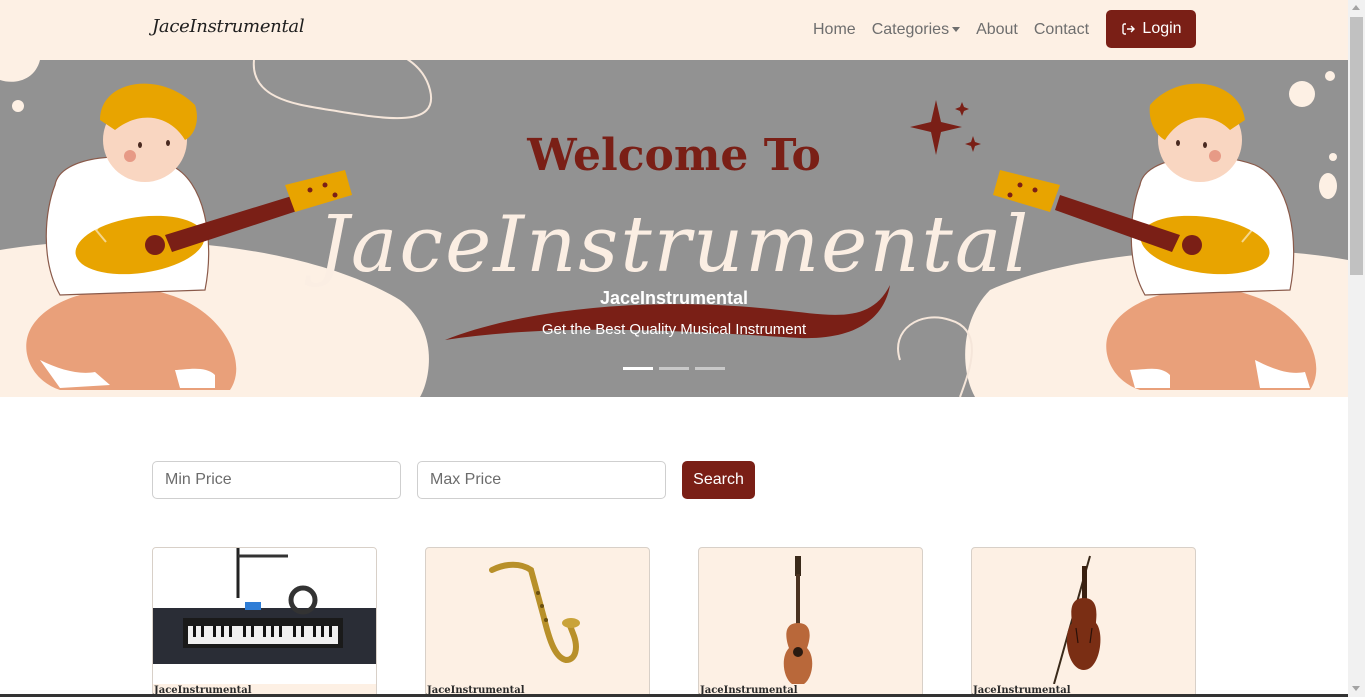 This screenshot has width=1365, height=697. Describe the element at coordinates (1356, 7) in the screenshot. I see `scroll-up-arrow-icon` at that location.